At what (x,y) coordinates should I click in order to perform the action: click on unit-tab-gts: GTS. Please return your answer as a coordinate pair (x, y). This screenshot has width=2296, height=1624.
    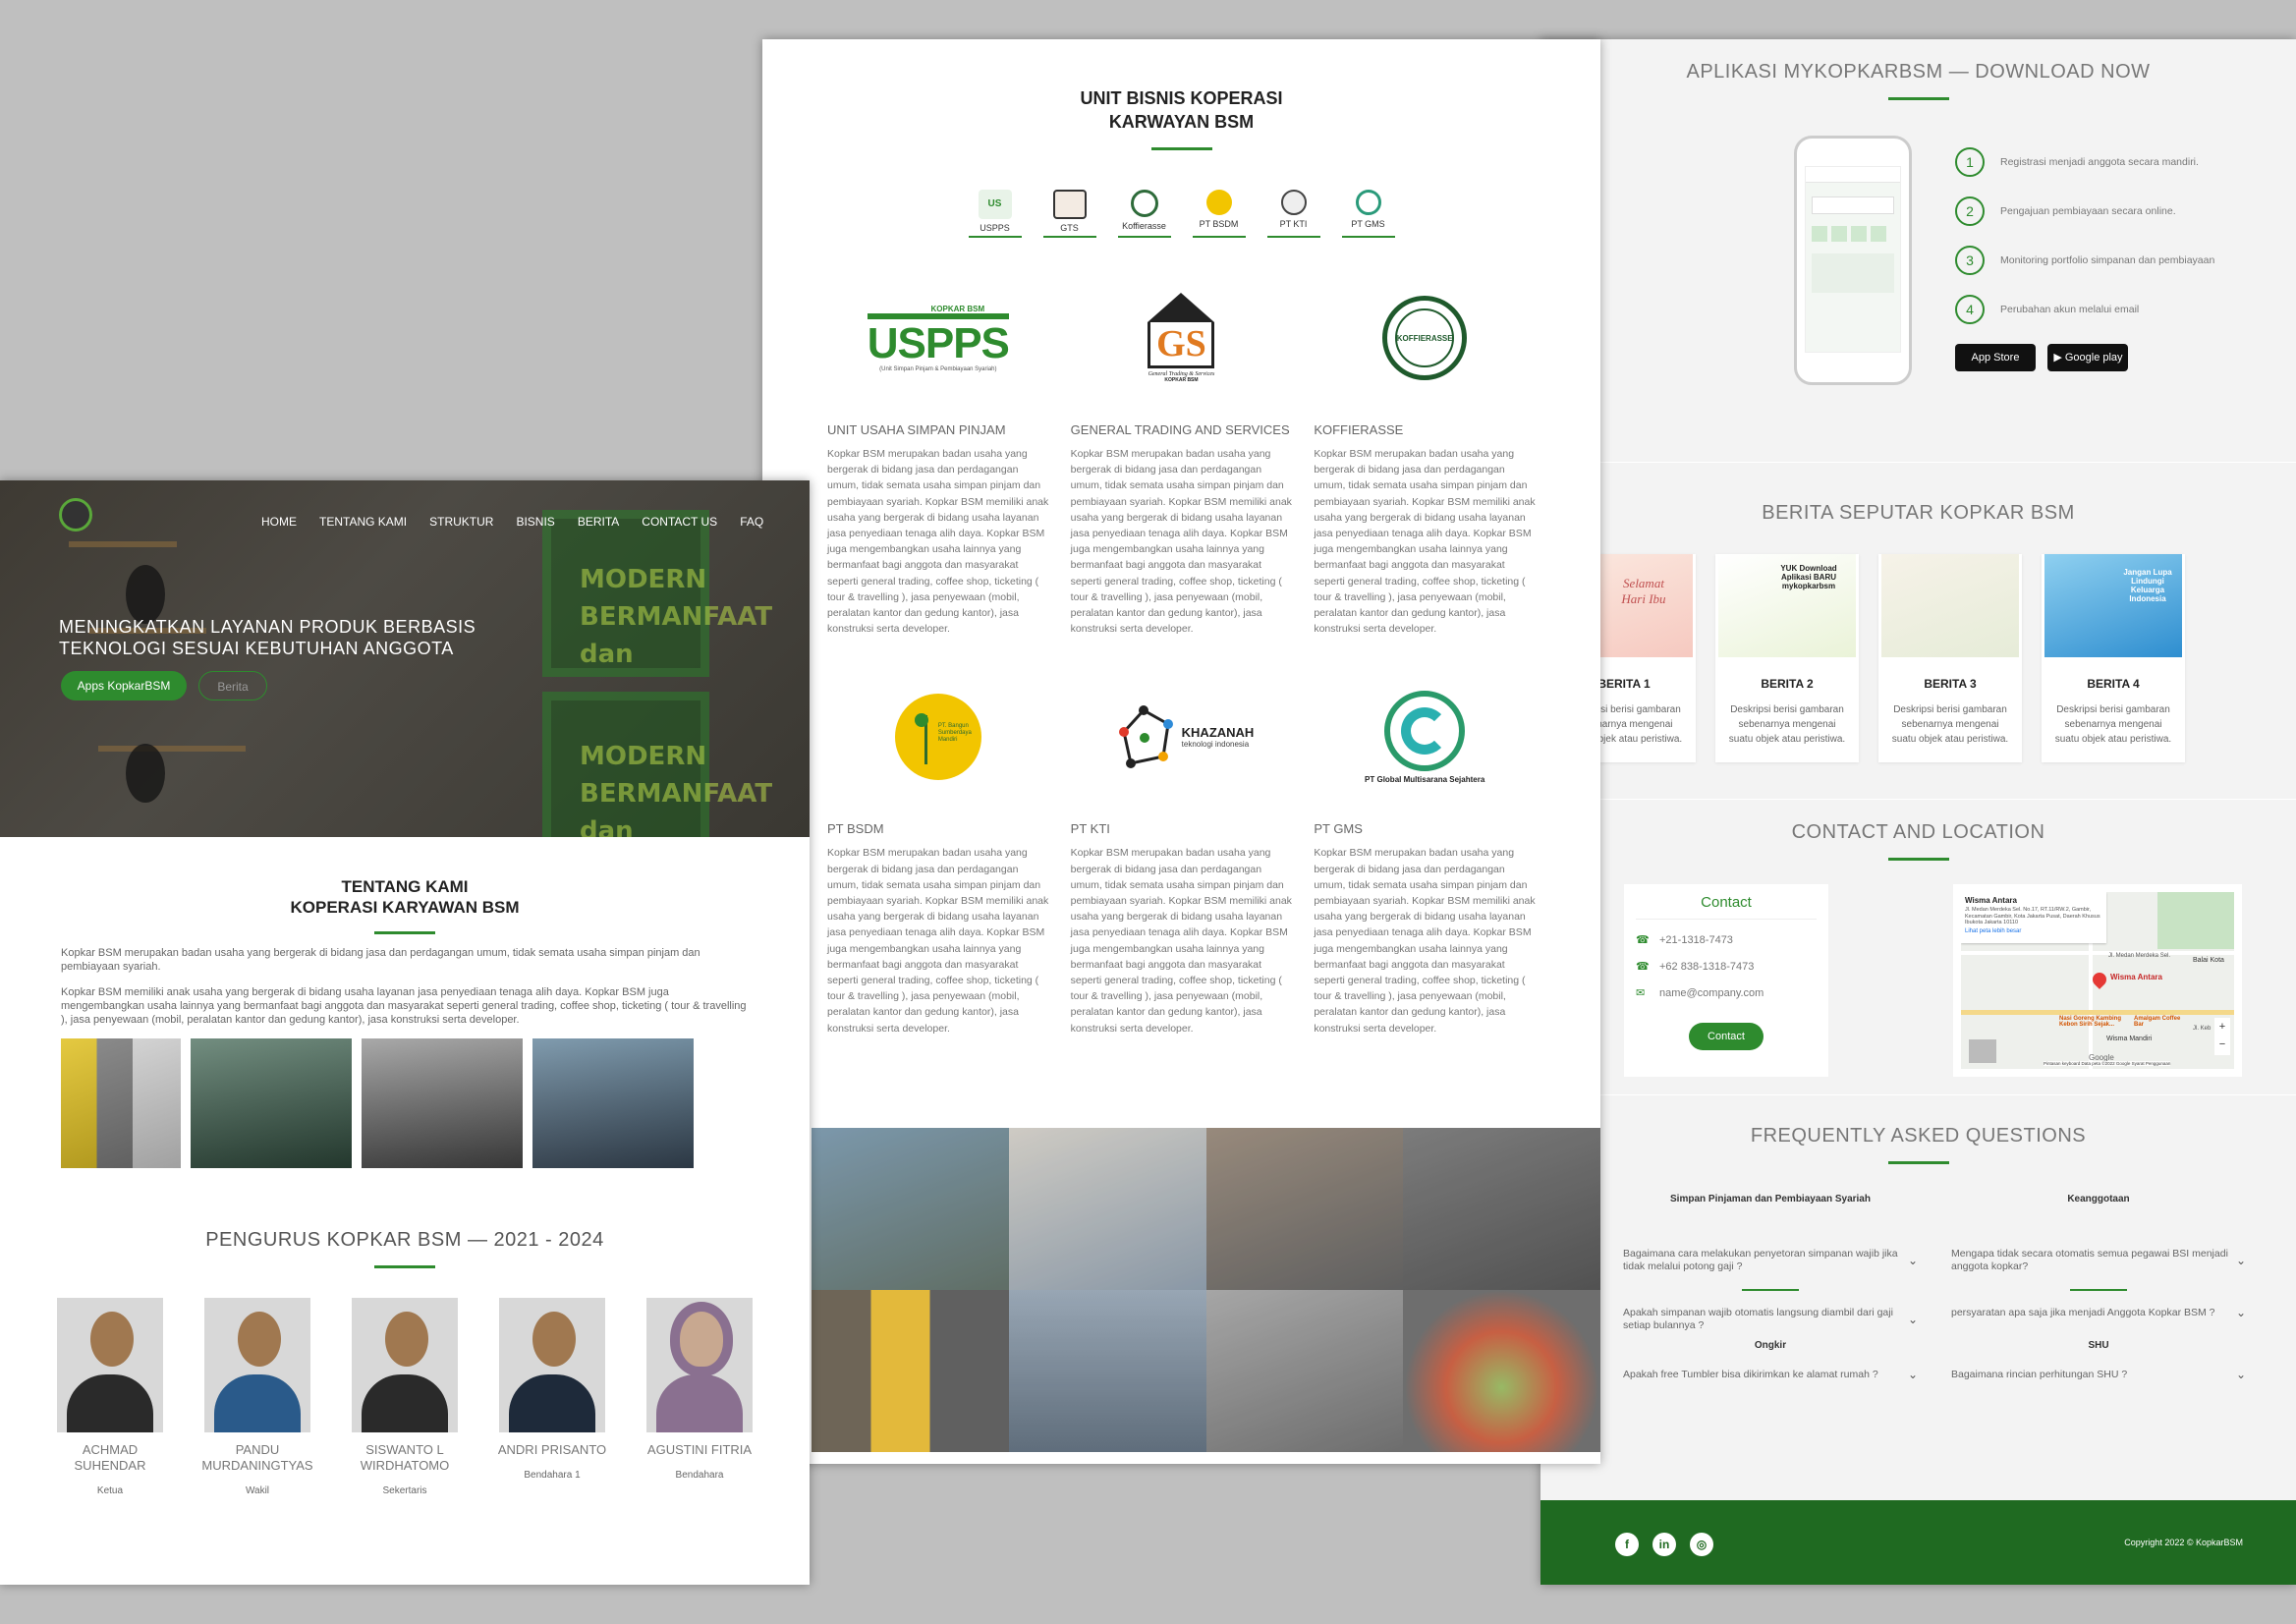
    Looking at the image, I should click on (1069, 214).